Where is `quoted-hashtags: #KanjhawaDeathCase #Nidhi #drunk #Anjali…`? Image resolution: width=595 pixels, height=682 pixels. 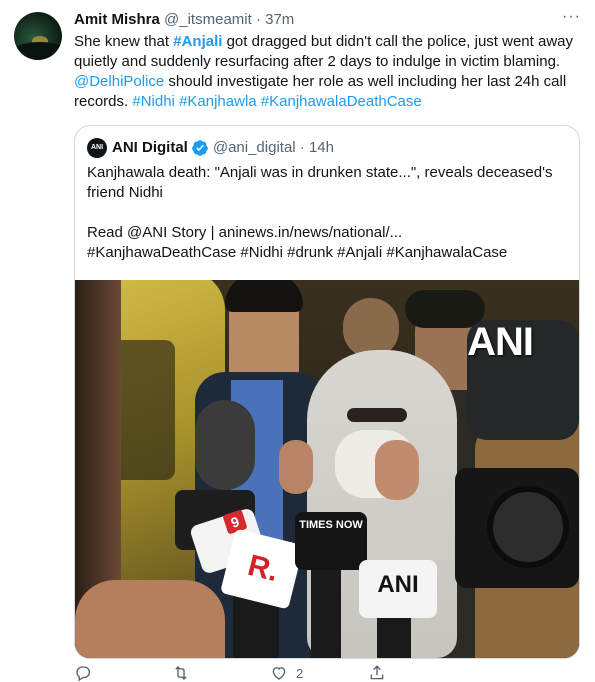
quoted-hashtags: #KanjhawaDeathCase #Nidhi #drunk #Anjali… is located at coordinates (297, 252).